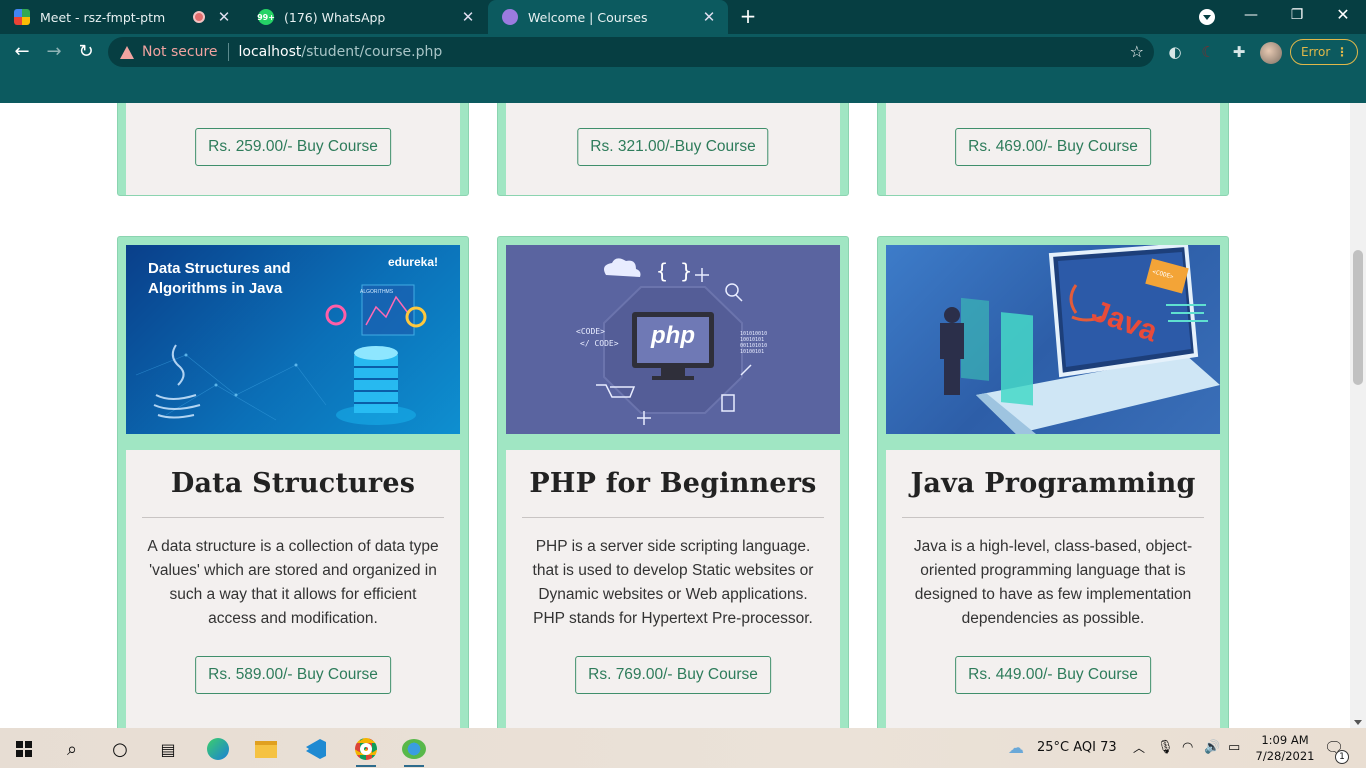 The image size is (1366, 768). I want to click on profile-avatar, so click(1271, 53).